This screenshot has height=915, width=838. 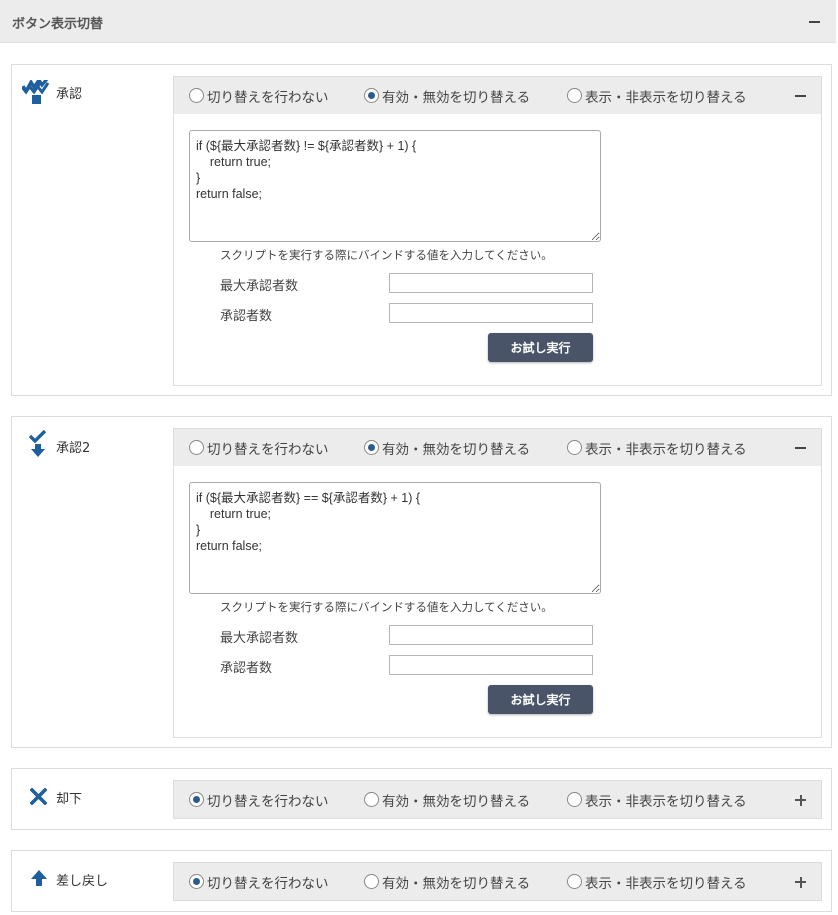 I want to click on button-card-sendback: 差し戻し 切り替えを行わない 有効・無効を切り替える 表示・非表示を切り替える, so click(x=421, y=881).